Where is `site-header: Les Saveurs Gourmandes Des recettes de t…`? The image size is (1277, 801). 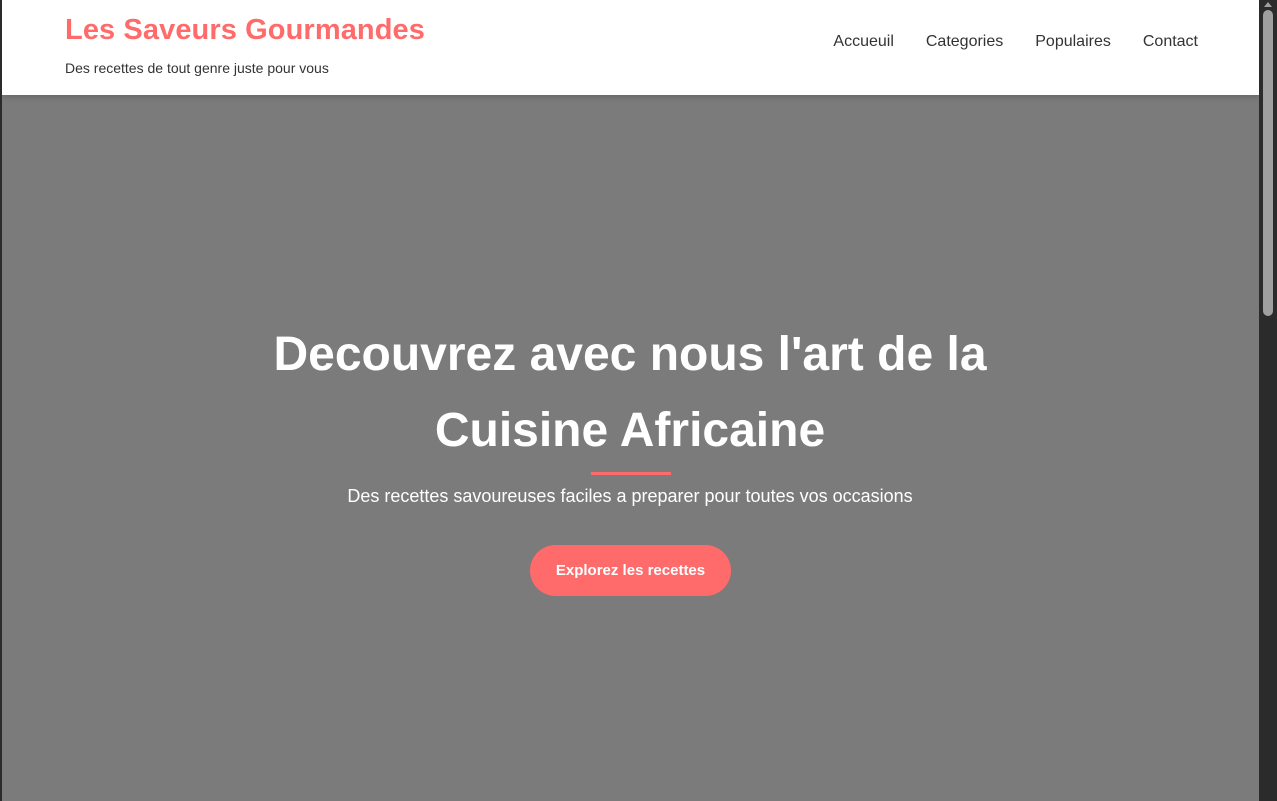
site-header: Les Saveurs Gourmandes Des recettes de t… is located at coordinates (630, 47).